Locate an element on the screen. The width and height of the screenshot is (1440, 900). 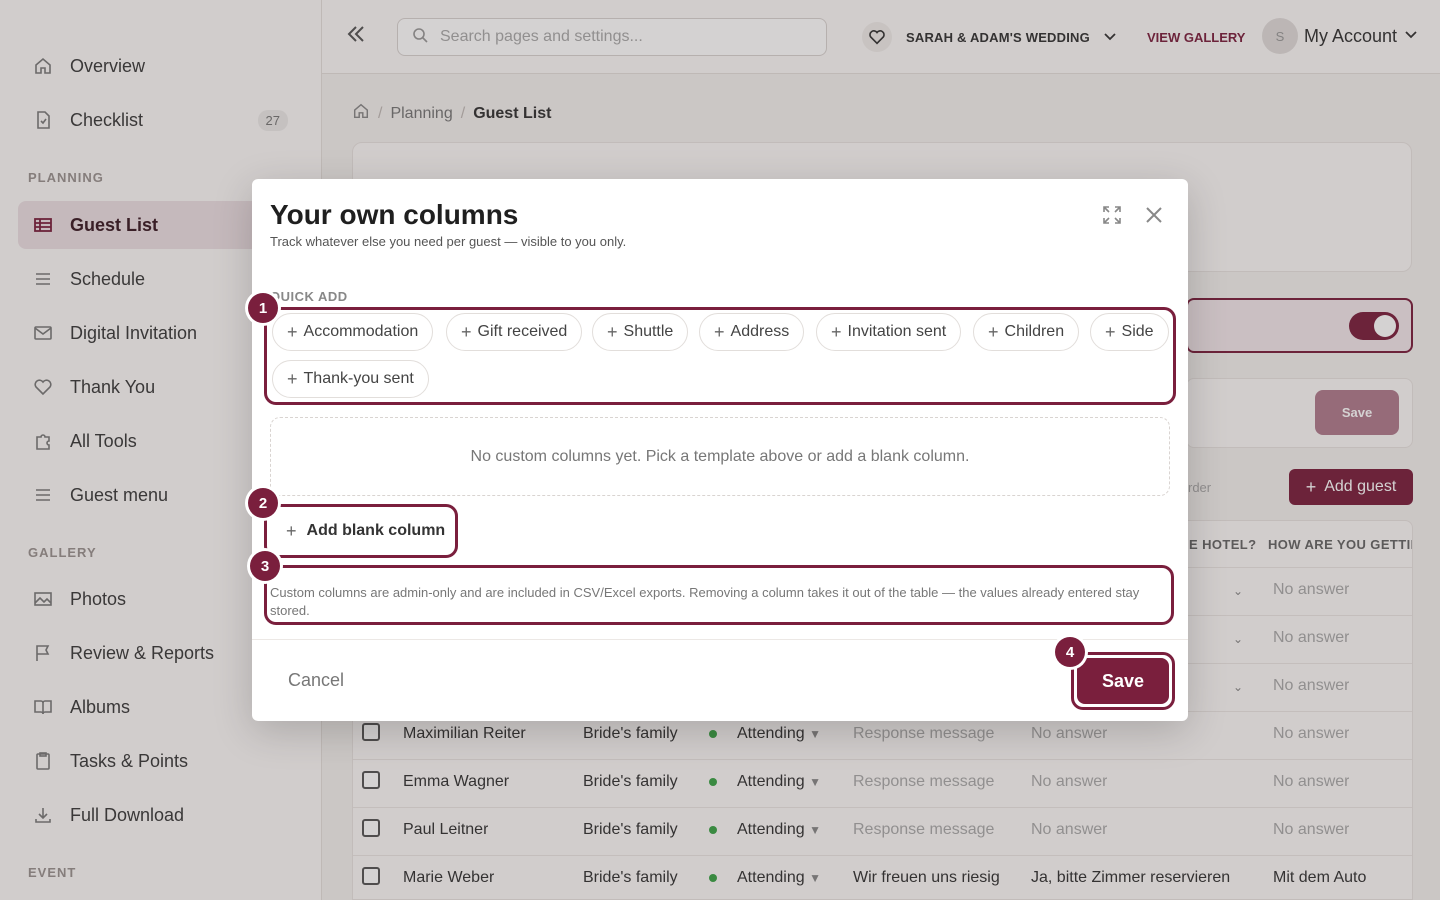
chip-invitation-sent: + Invitation sent is located at coordinates (889, 332).